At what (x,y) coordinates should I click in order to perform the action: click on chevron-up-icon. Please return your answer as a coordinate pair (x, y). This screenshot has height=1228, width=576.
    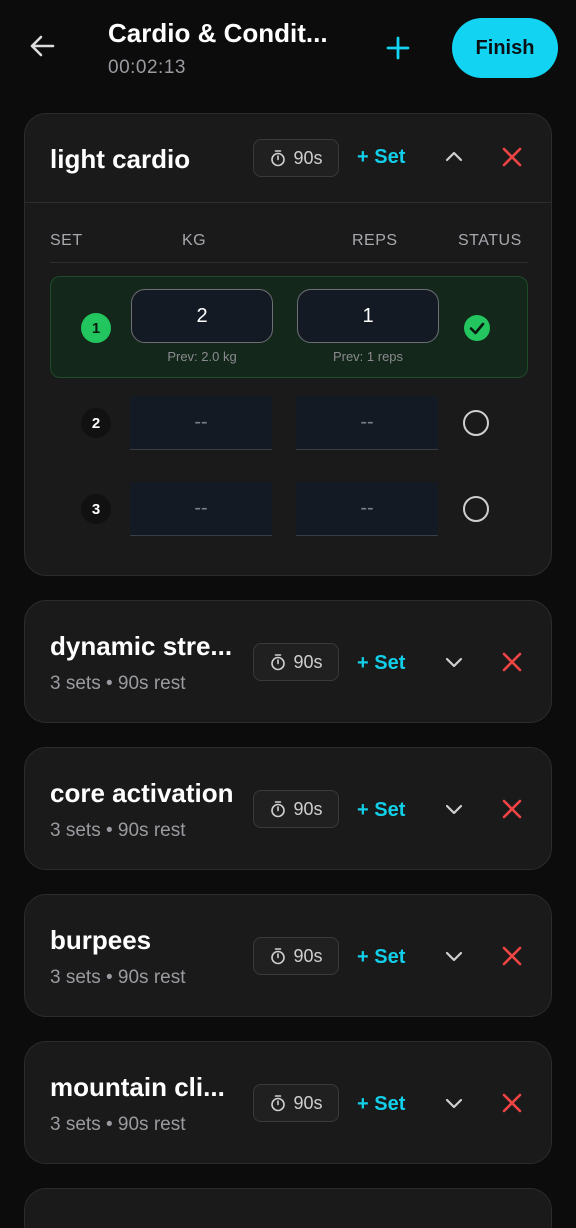
    Looking at the image, I should click on (454, 156).